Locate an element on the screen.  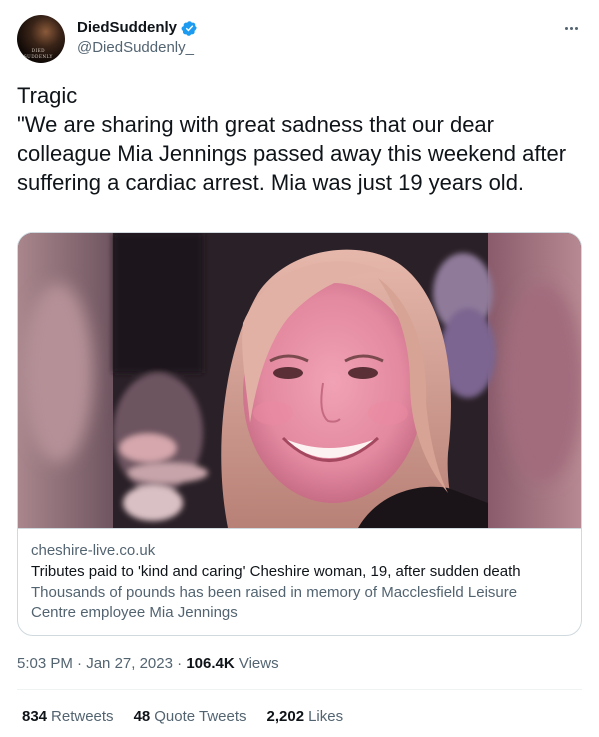
card-domain: cheshire-live.co.uk is located at coordinates (93, 550).